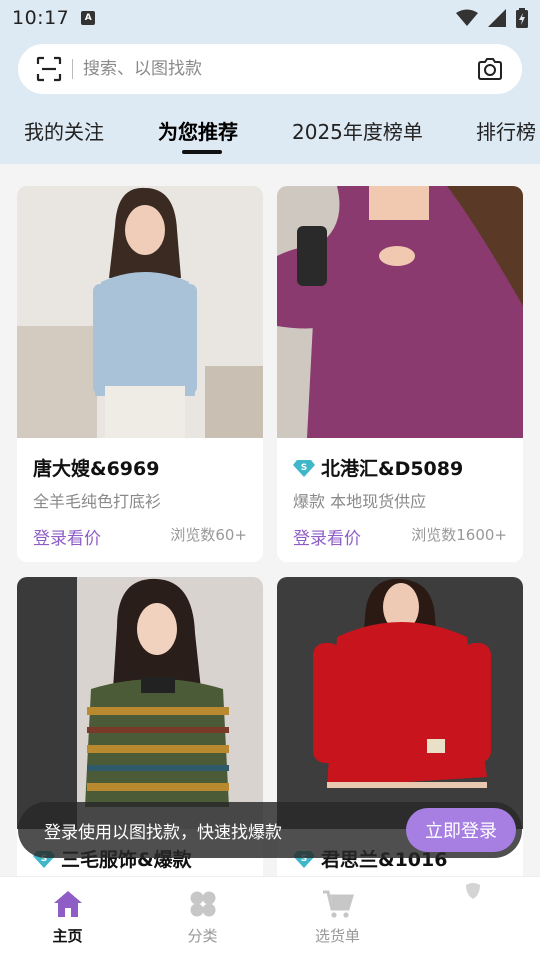 This screenshot has width=540, height=960. I want to click on nav-cart: 选货单, so click(337, 918).